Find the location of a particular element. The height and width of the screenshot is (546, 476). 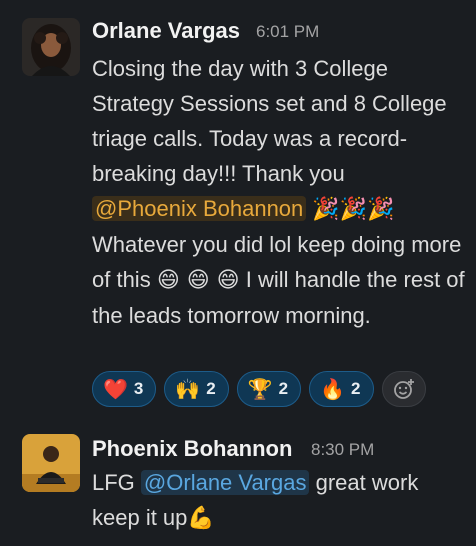

reaction-raised-hands: 🙌 2 is located at coordinates (196, 389).